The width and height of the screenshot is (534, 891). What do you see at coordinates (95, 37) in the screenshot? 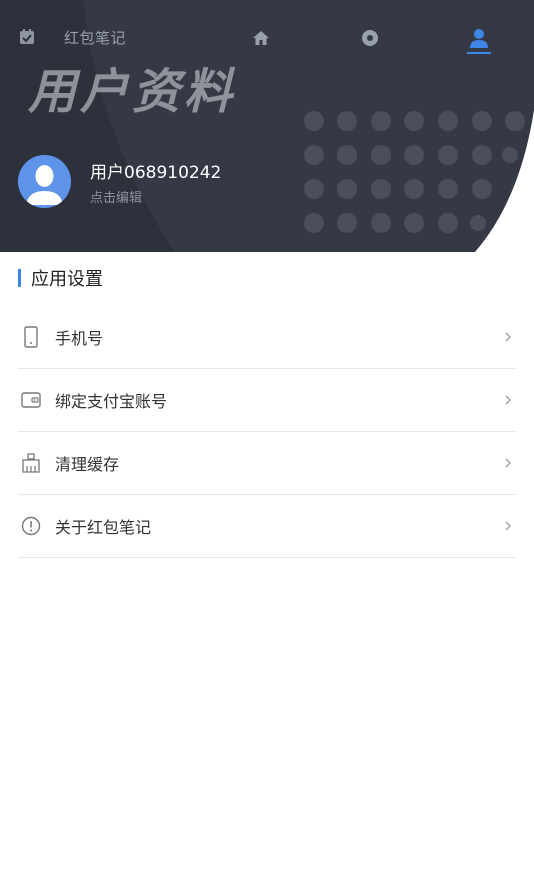
I see `app-title: 红包笔记` at bounding box center [95, 37].